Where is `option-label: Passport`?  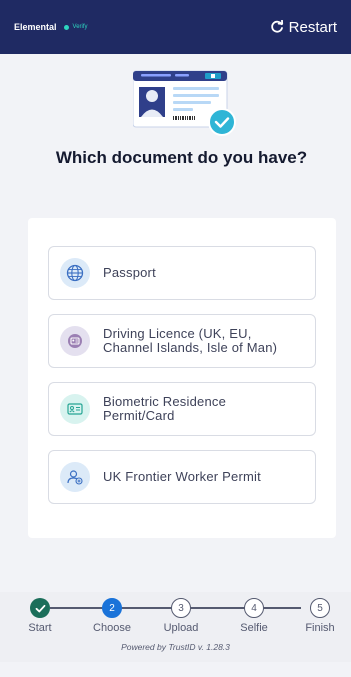 option-label: Passport is located at coordinates (129, 272).